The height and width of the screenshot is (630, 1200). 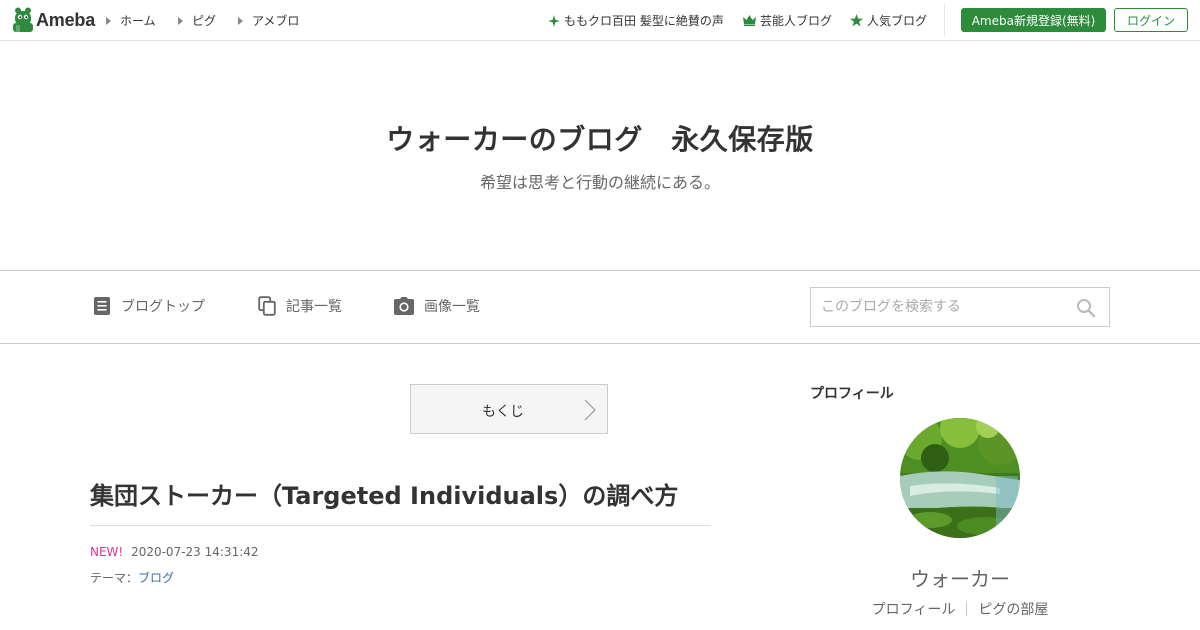 I want to click on nav-ameblo-label: アメブロ, so click(x=276, y=21).